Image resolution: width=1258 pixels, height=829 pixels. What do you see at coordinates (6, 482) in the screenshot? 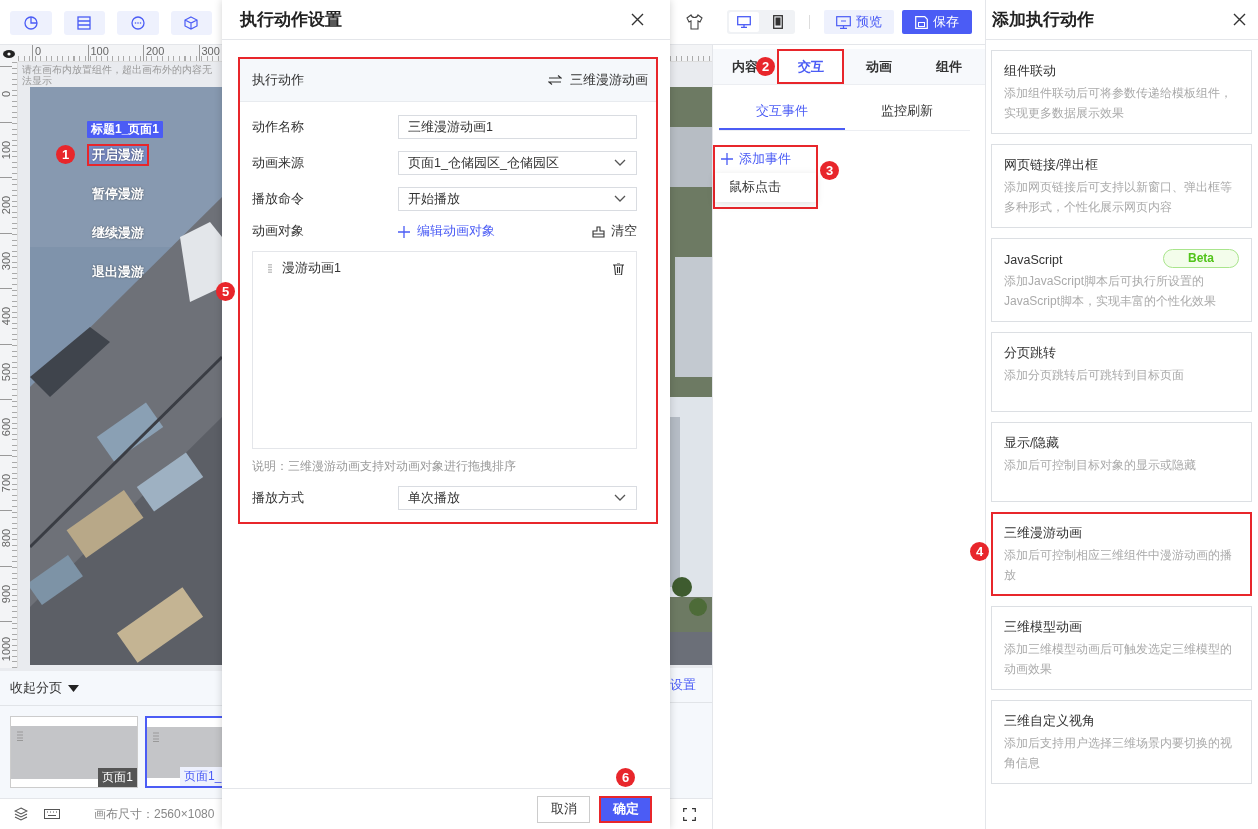
I see `ruler-label: 700` at bounding box center [6, 482].